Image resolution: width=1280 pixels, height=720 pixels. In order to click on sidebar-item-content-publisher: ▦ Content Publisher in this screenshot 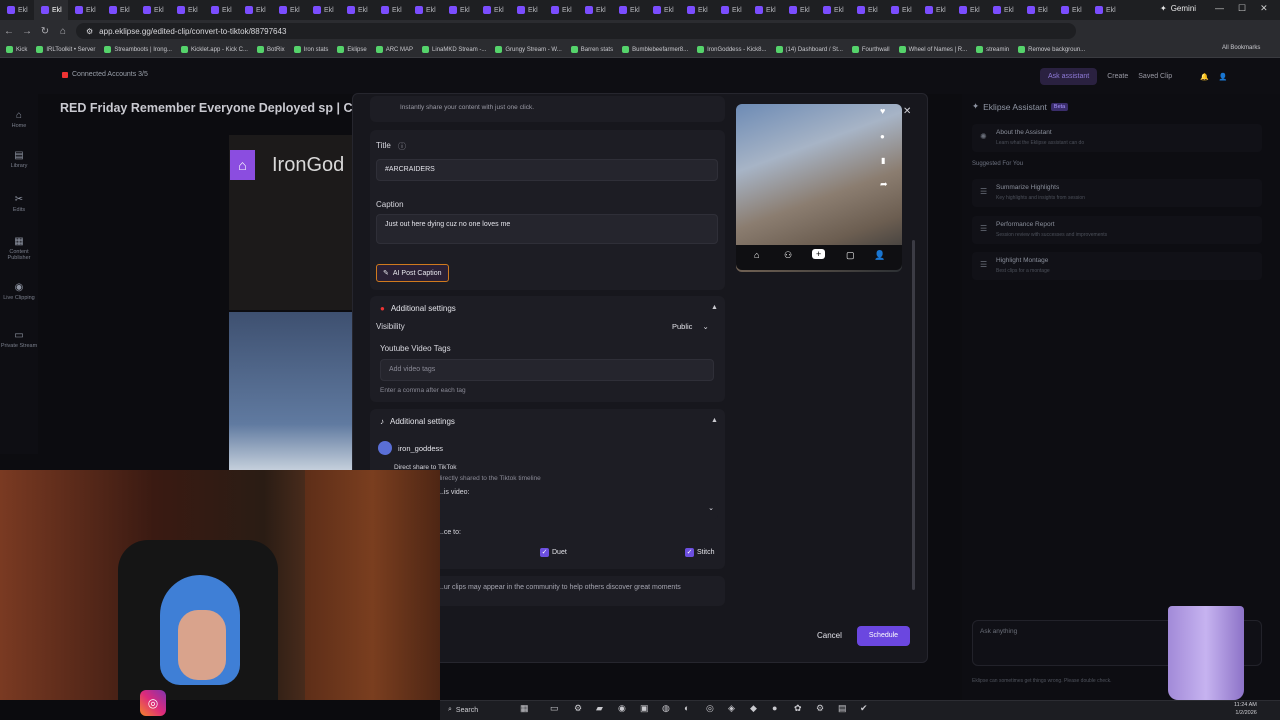, I will do `click(19, 248)`.